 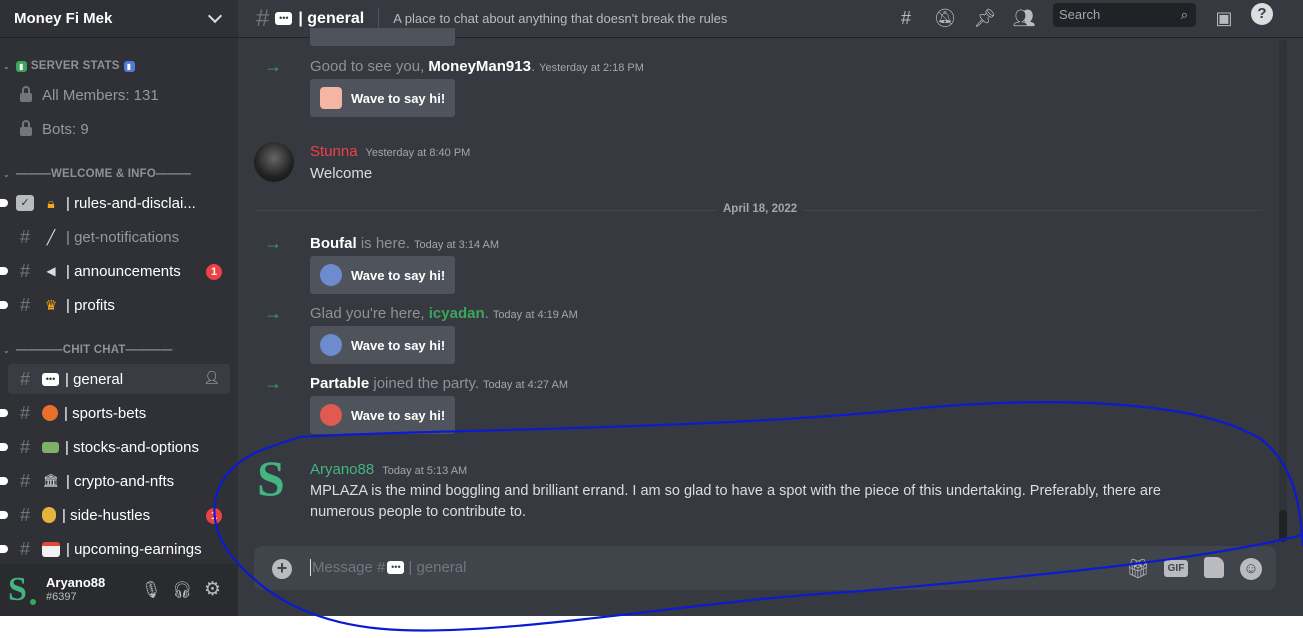 What do you see at coordinates (115, 481) in the screenshot?
I see `channel-crypto-and-nfts: # 🏛︎ | crypto-and-nfts` at bounding box center [115, 481].